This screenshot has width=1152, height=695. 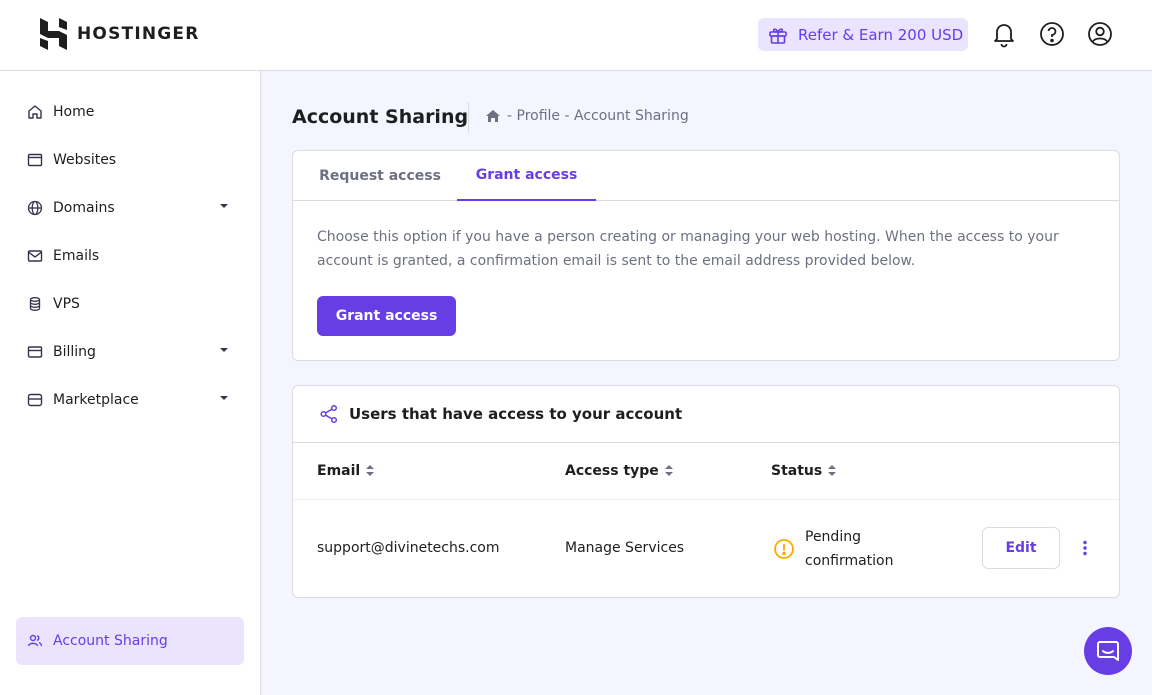 I want to click on sidebar-item-label: Emails, so click(x=76, y=256).